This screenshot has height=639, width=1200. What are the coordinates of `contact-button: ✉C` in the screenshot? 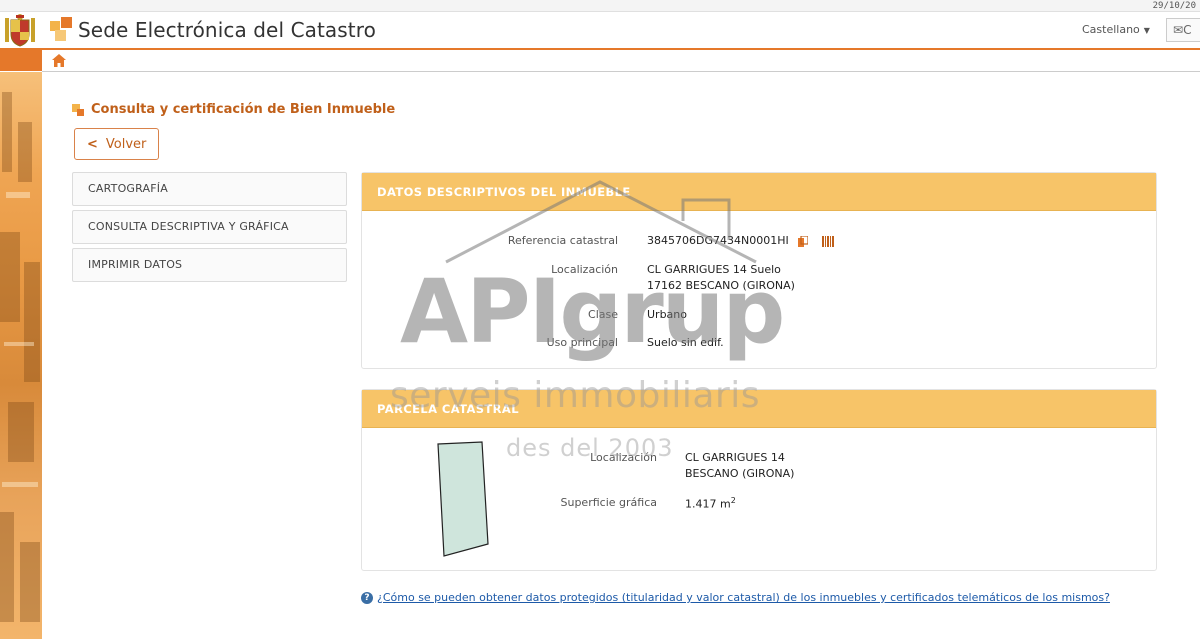 It's located at (1183, 30).